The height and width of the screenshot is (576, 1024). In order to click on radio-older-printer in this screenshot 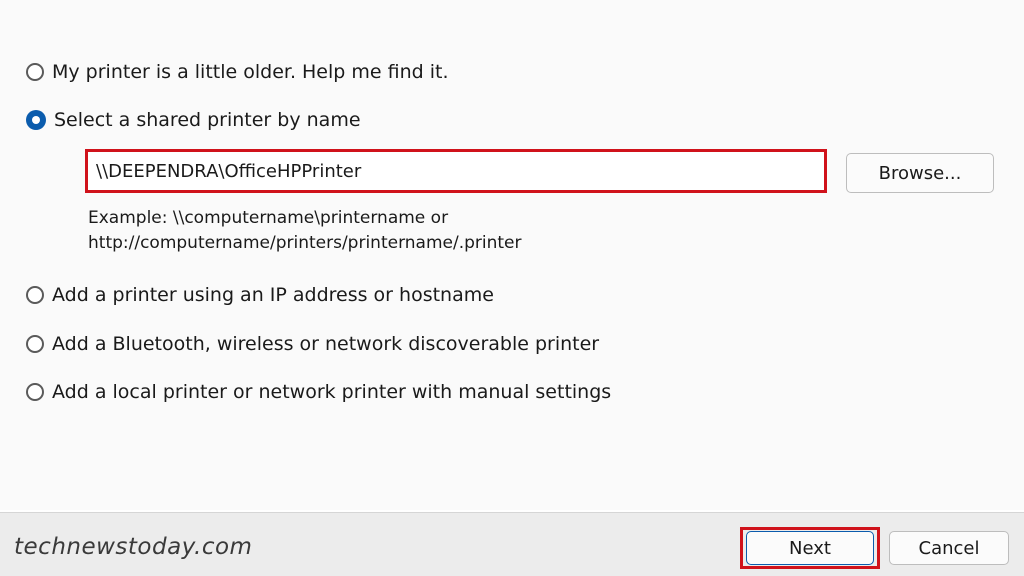, I will do `click(35, 72)`.